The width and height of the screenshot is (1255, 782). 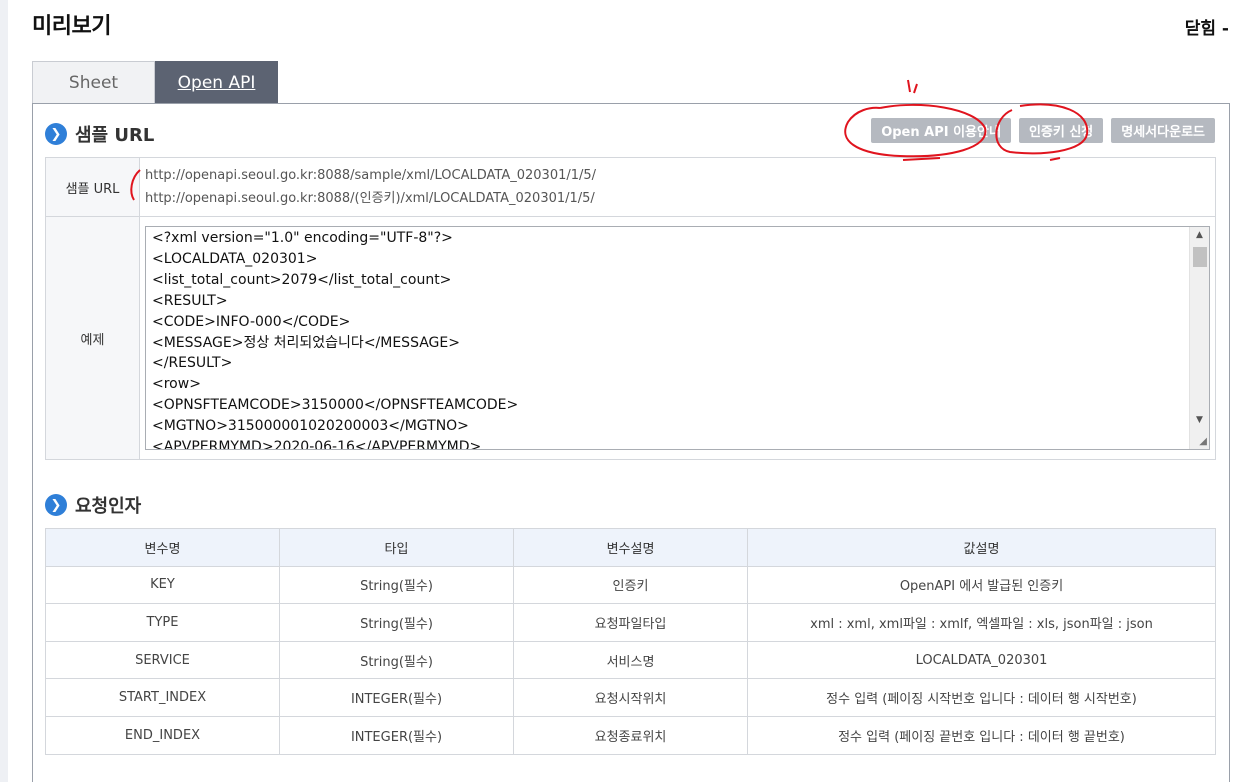 I want to click on header-type: 타입, so click(x=396, y=547).